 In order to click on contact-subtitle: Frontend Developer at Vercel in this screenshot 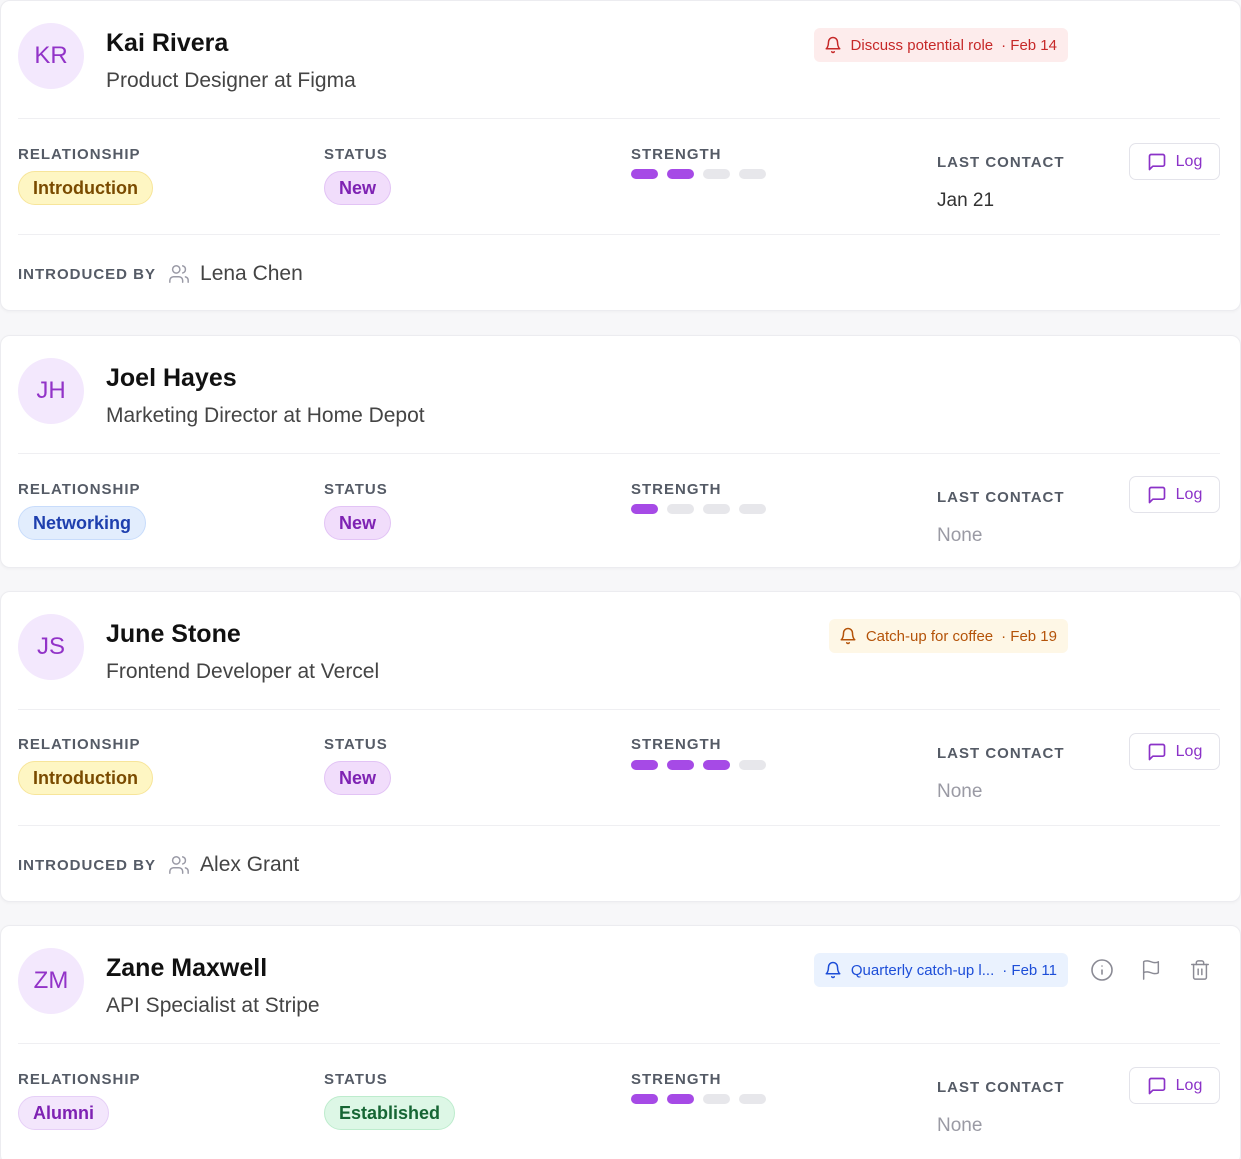, I will do `click(243, 671)`.